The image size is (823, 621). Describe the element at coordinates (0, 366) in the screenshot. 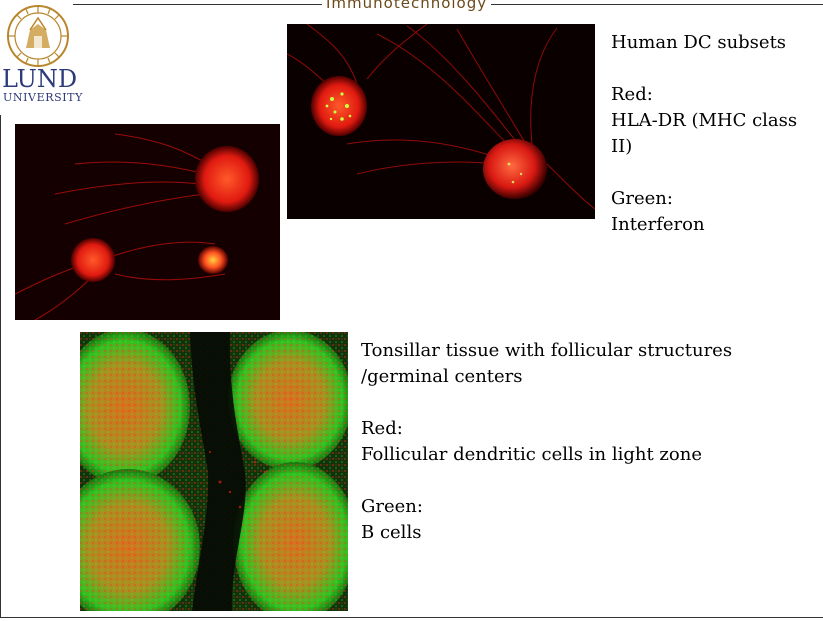

I see `left-rule` at that location.